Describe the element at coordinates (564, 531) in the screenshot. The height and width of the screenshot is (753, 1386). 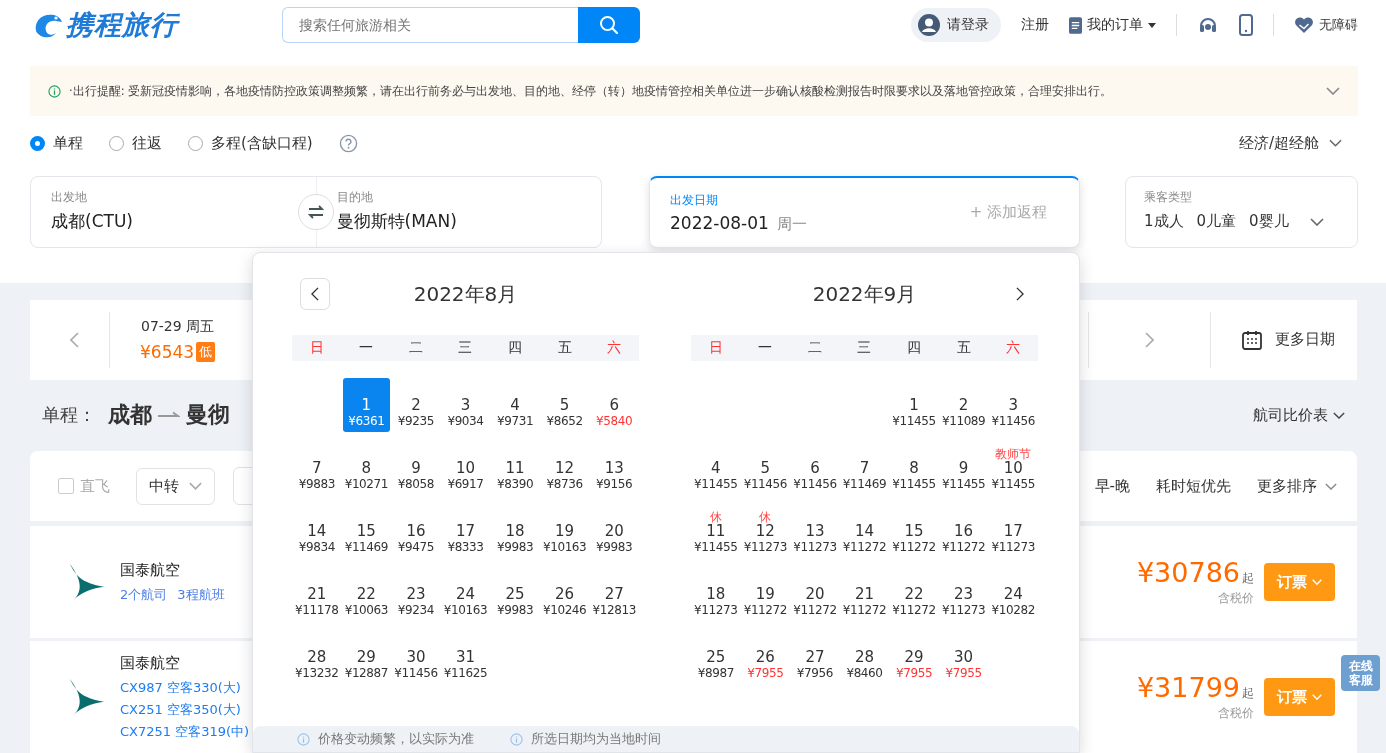
I see `calendar-day: 19 ¥10163` at that location.